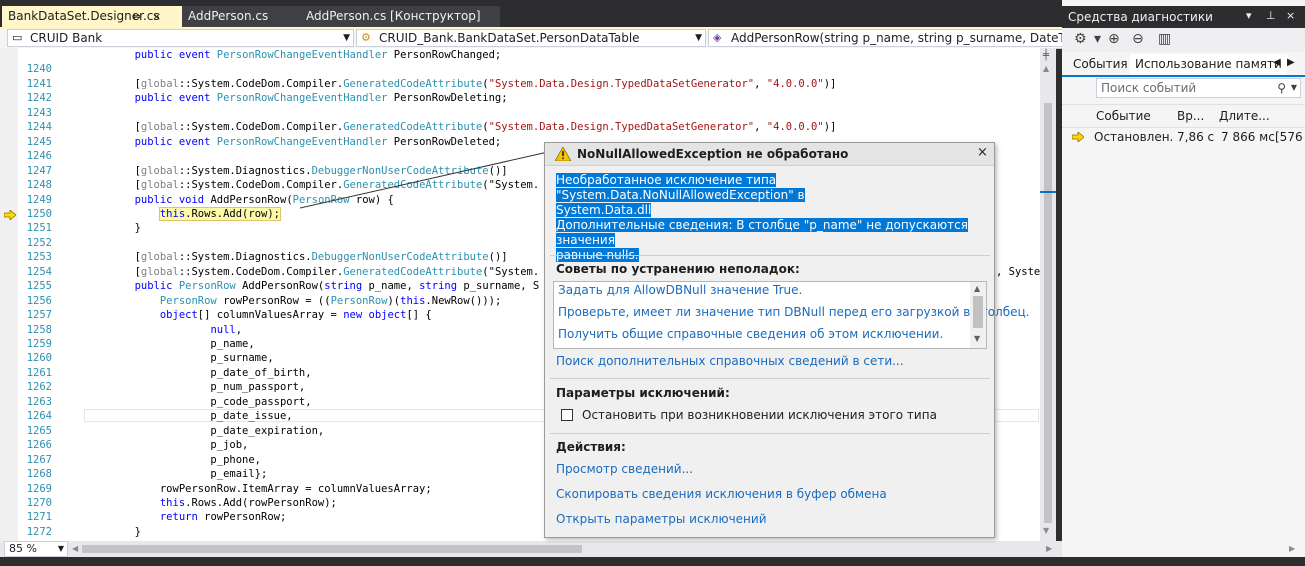 The height and width of the screenshot is (566, 1305). Describe the element at coordinates (39, 344) in the screenshot. I see `line-number: 1259` at that location.